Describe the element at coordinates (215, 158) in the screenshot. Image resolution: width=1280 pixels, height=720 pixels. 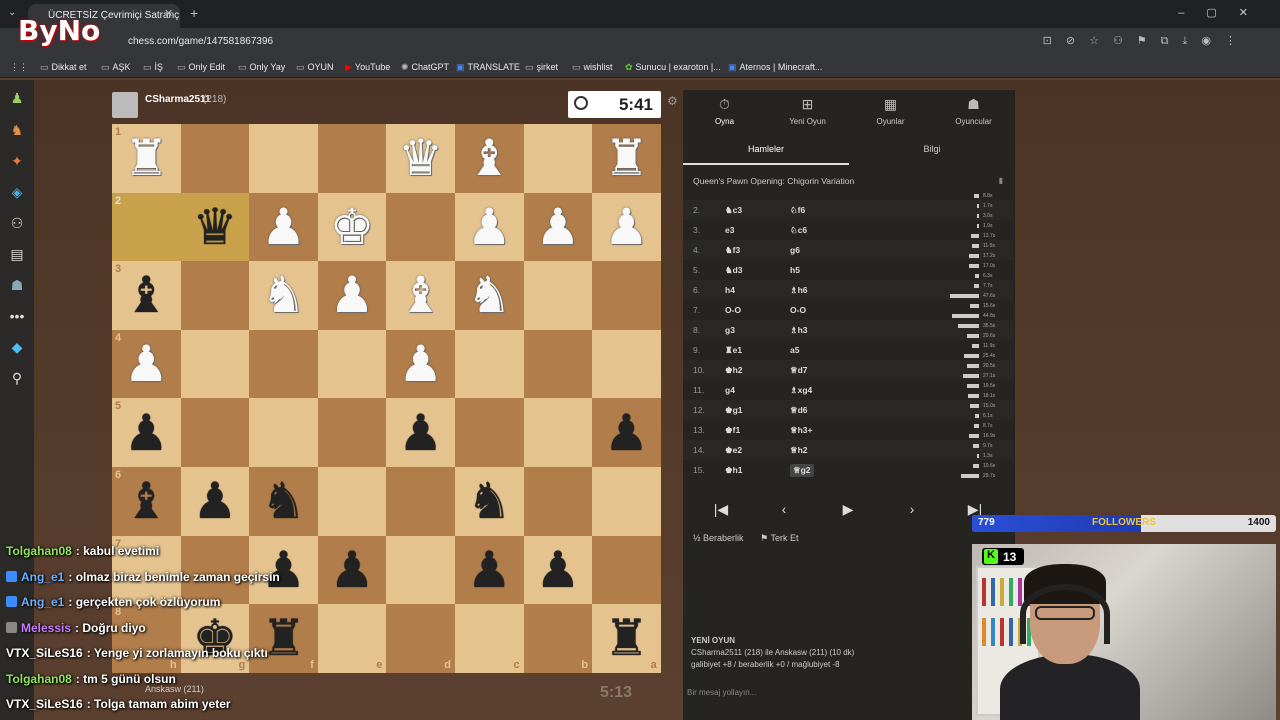
I see `square-g1` at that location.